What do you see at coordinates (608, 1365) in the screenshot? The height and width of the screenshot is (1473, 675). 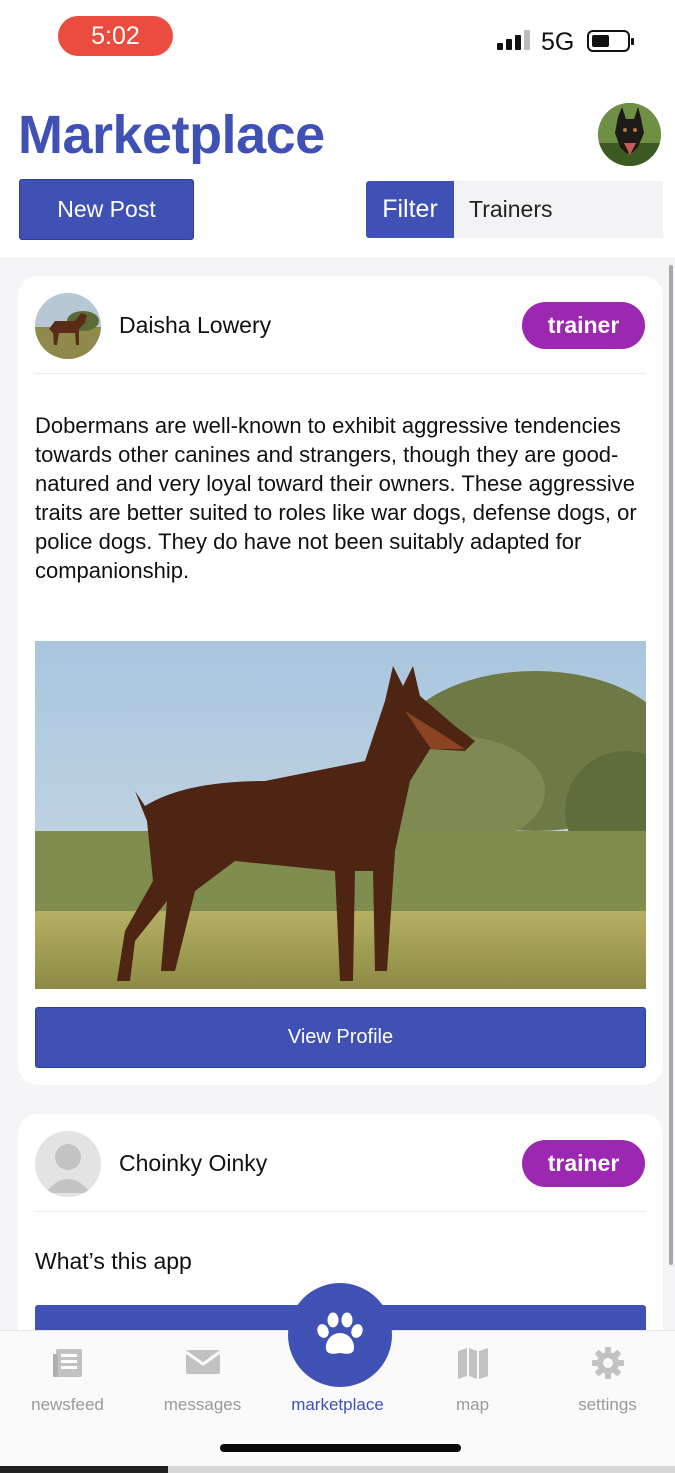 I see `gear-icon` at bounding box center [608, 1365].